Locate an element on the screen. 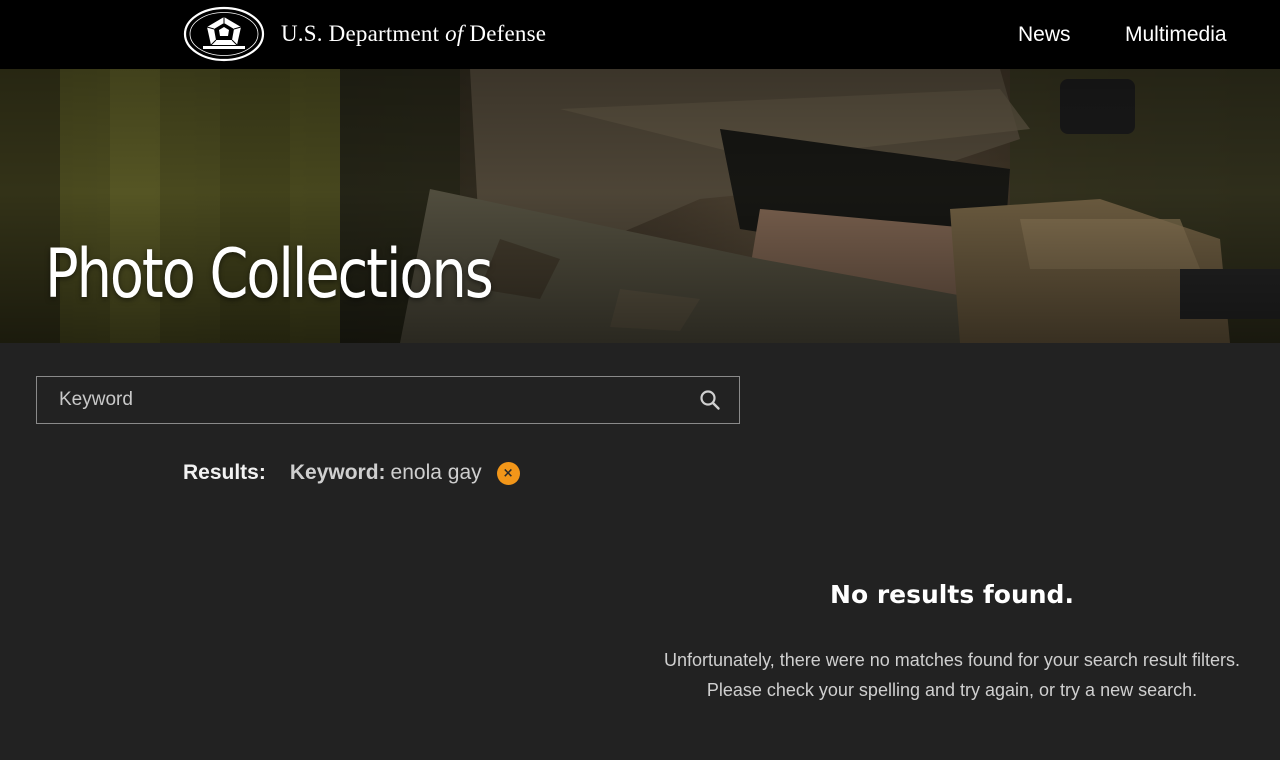 This screenshot has height=760, width=1280. results-filter-row: Results: Keyword: enola gay × is located at coordinates (351, 473).